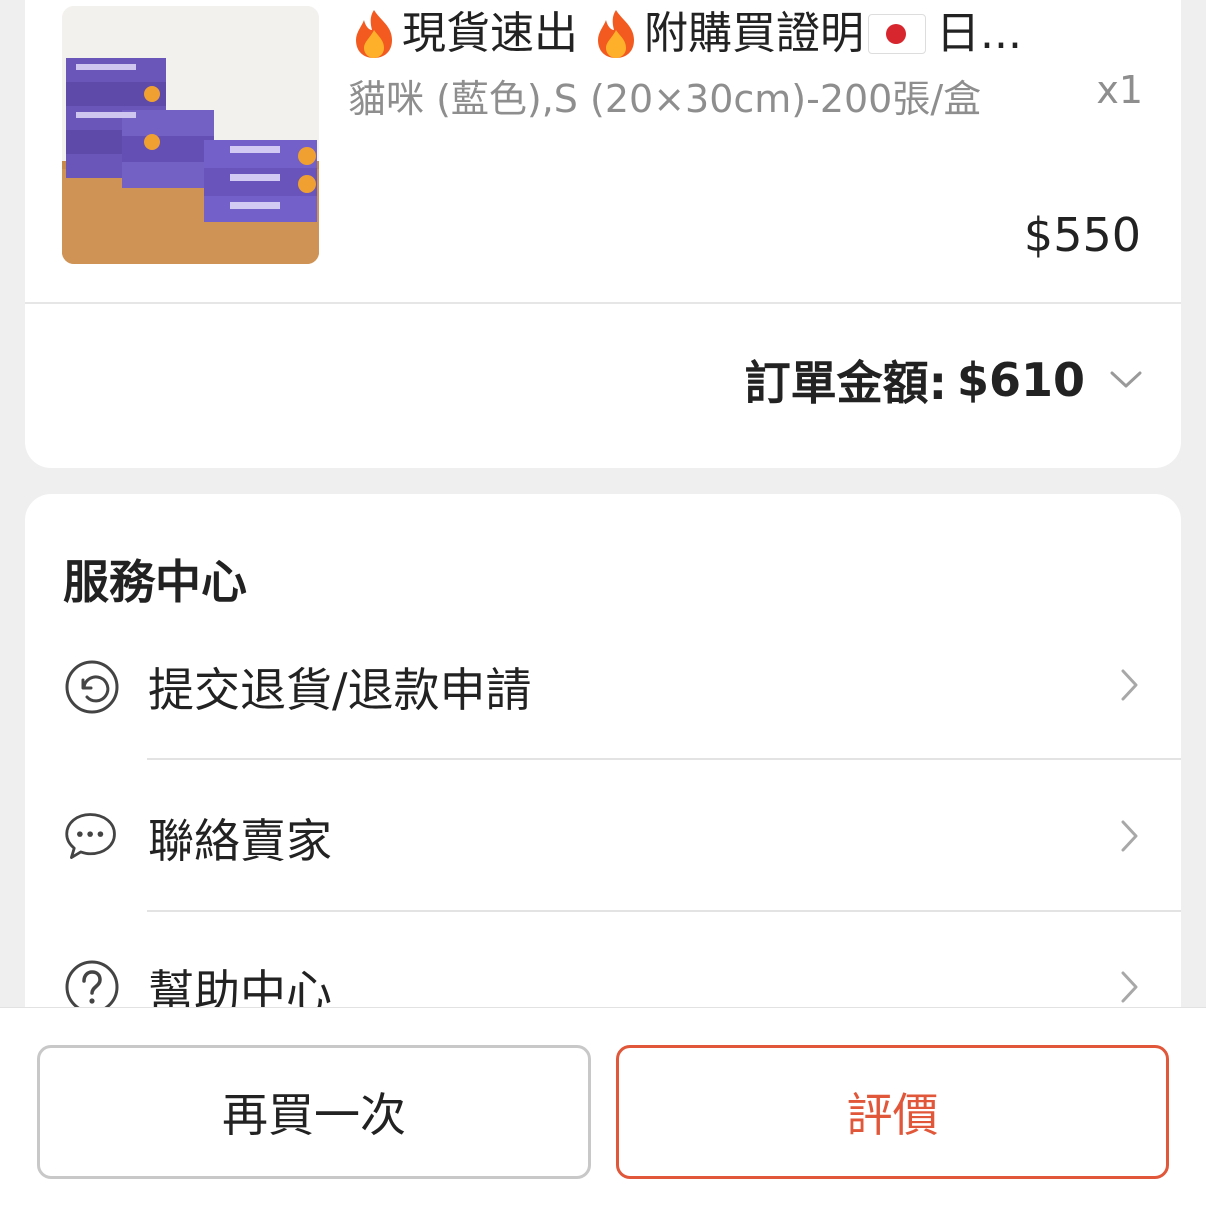  I want to click on return-icon, so click(92, 687).